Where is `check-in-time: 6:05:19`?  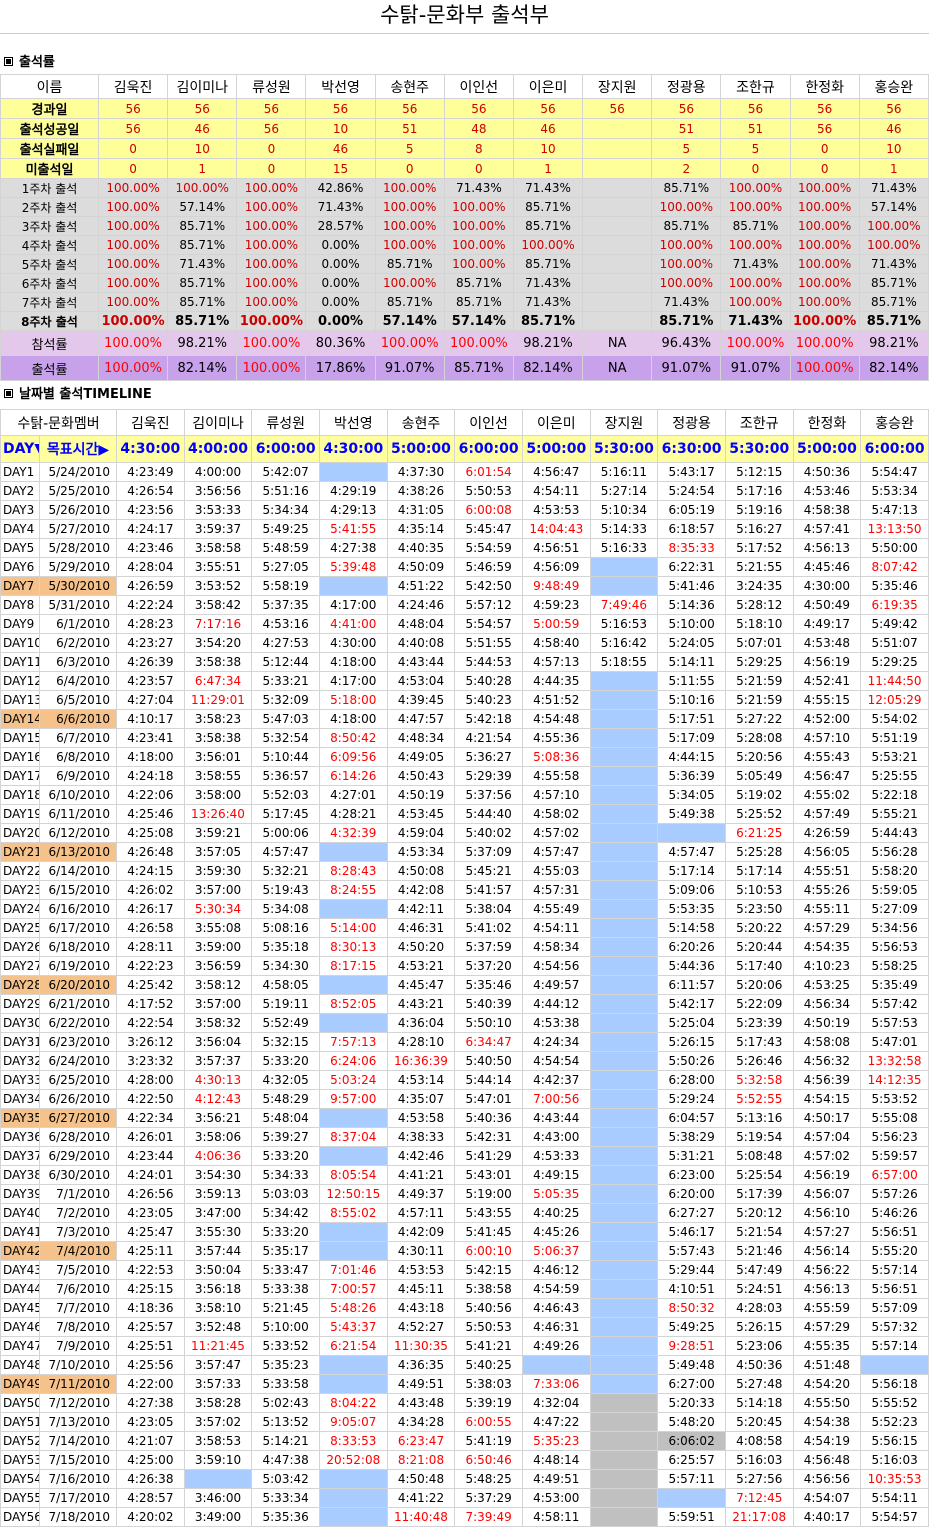
check-in-time: 6:05:19 is located at coordinates (691, 510).